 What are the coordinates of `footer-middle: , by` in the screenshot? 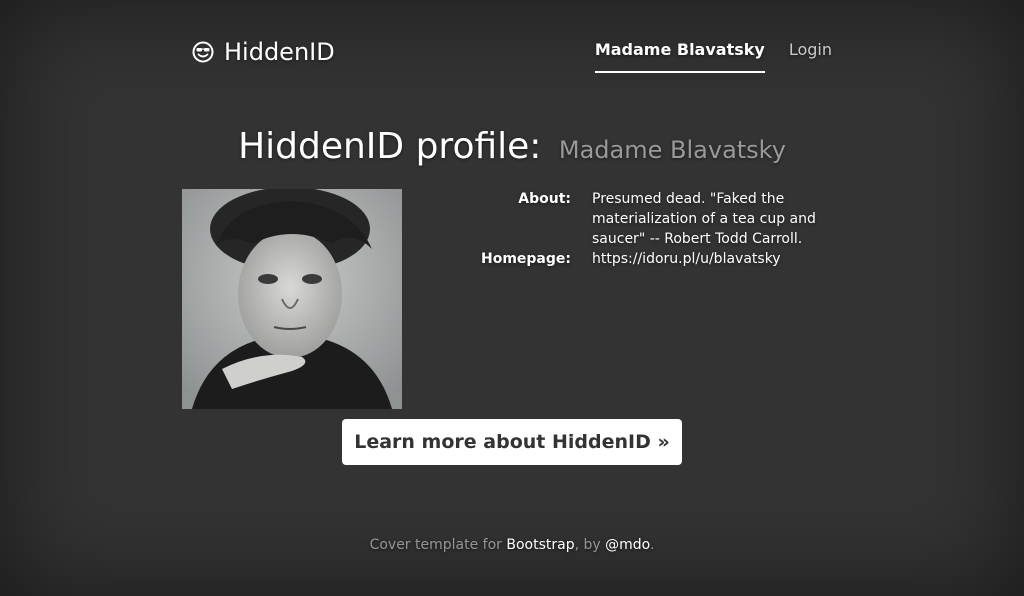 It's located at (590, 545).